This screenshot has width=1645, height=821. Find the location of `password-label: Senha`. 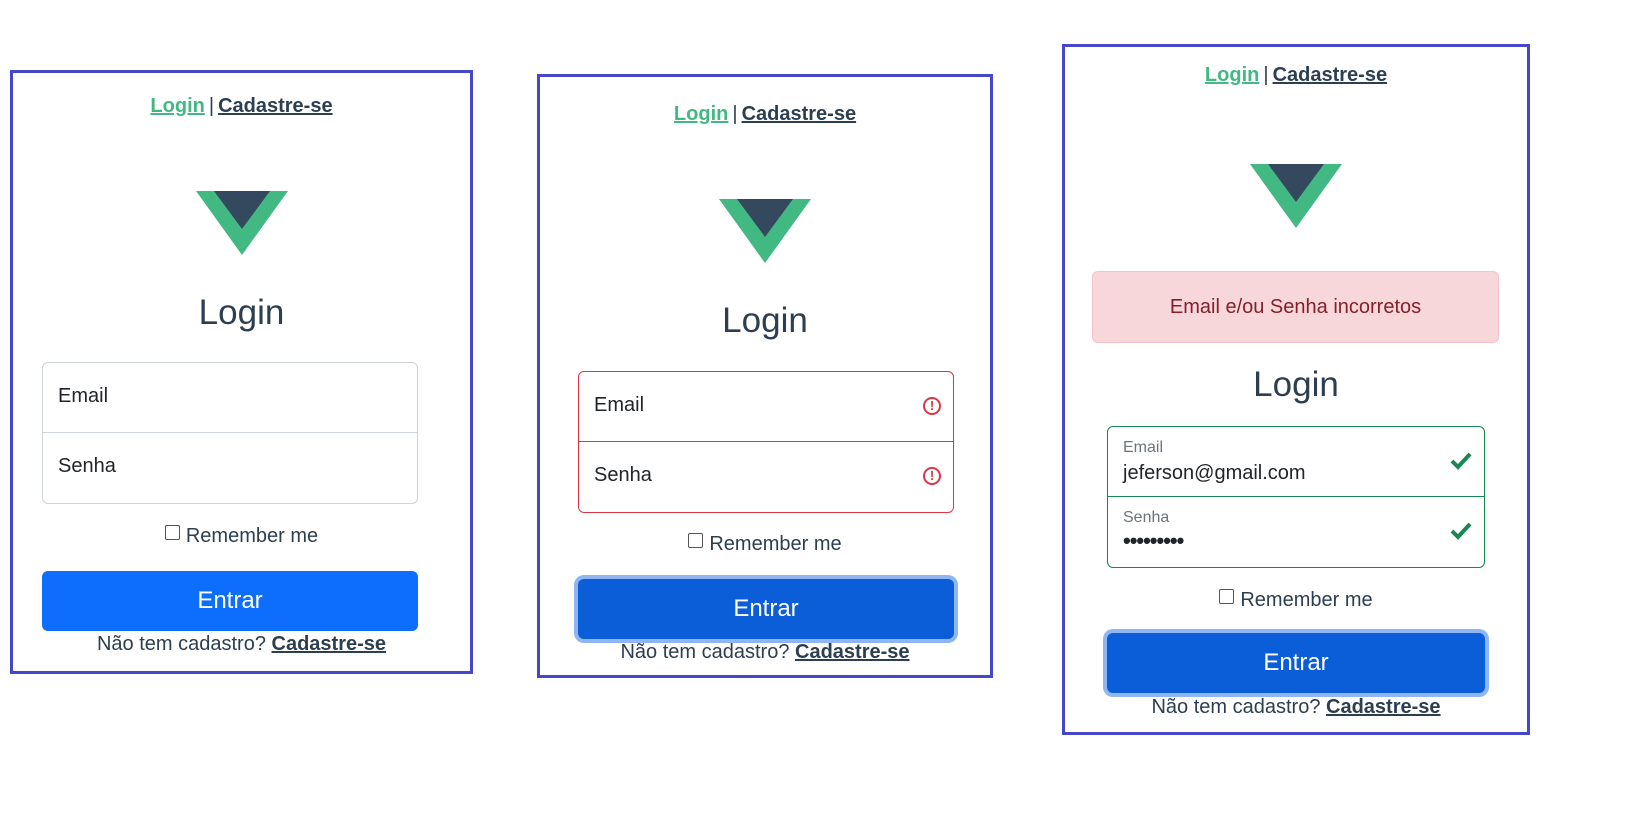

password-label: Senha is located at coordinates (1146, 517).